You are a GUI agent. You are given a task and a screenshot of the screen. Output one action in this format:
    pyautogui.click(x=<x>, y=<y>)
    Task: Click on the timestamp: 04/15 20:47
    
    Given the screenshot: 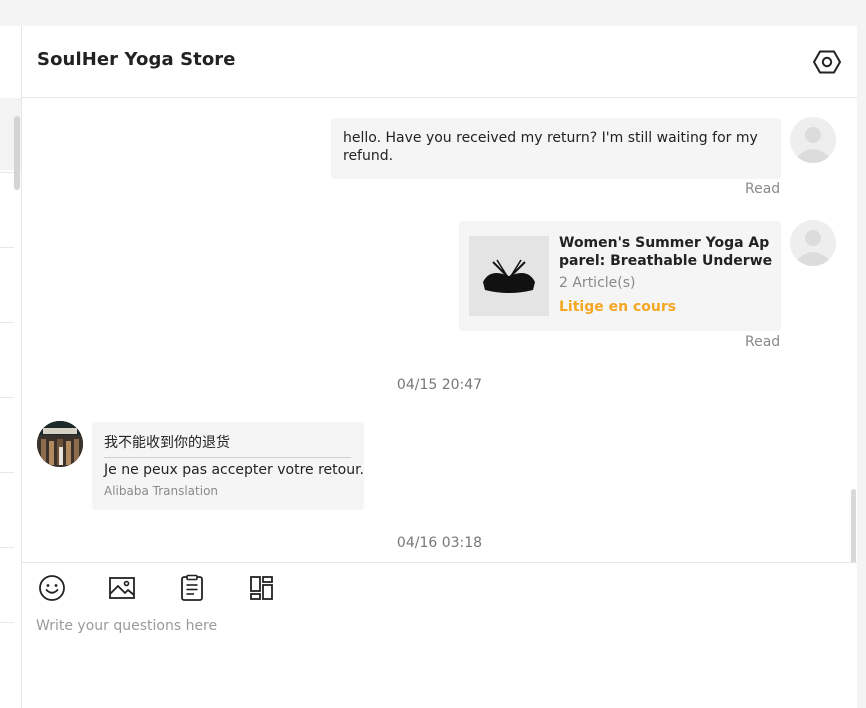 What is the action you would take?
    pyautogui.click(x=439, y=385)
    